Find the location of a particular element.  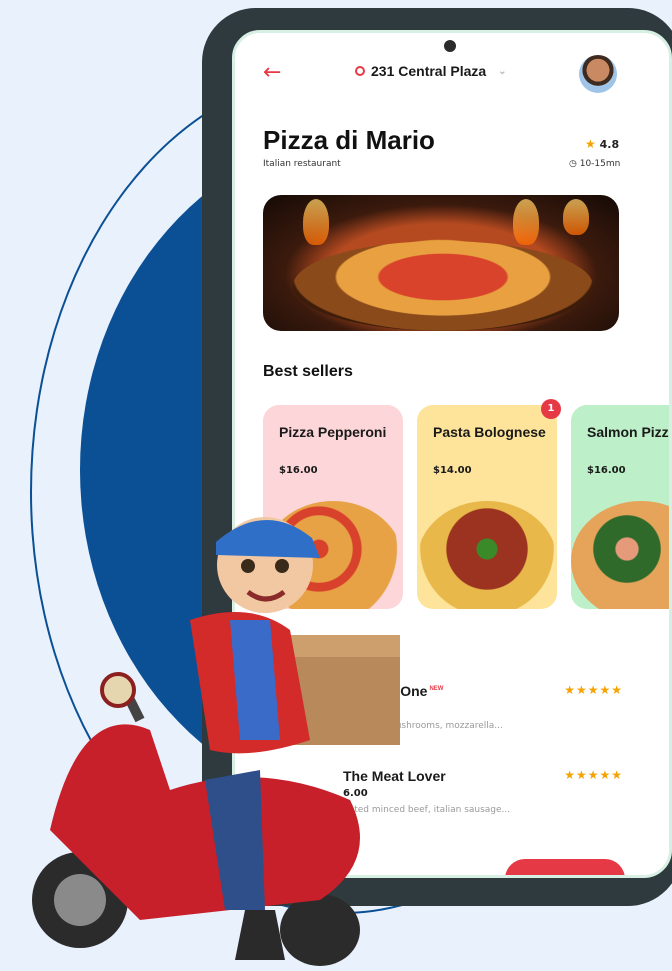

scooter-headlight is located at coordinates (118, 690).